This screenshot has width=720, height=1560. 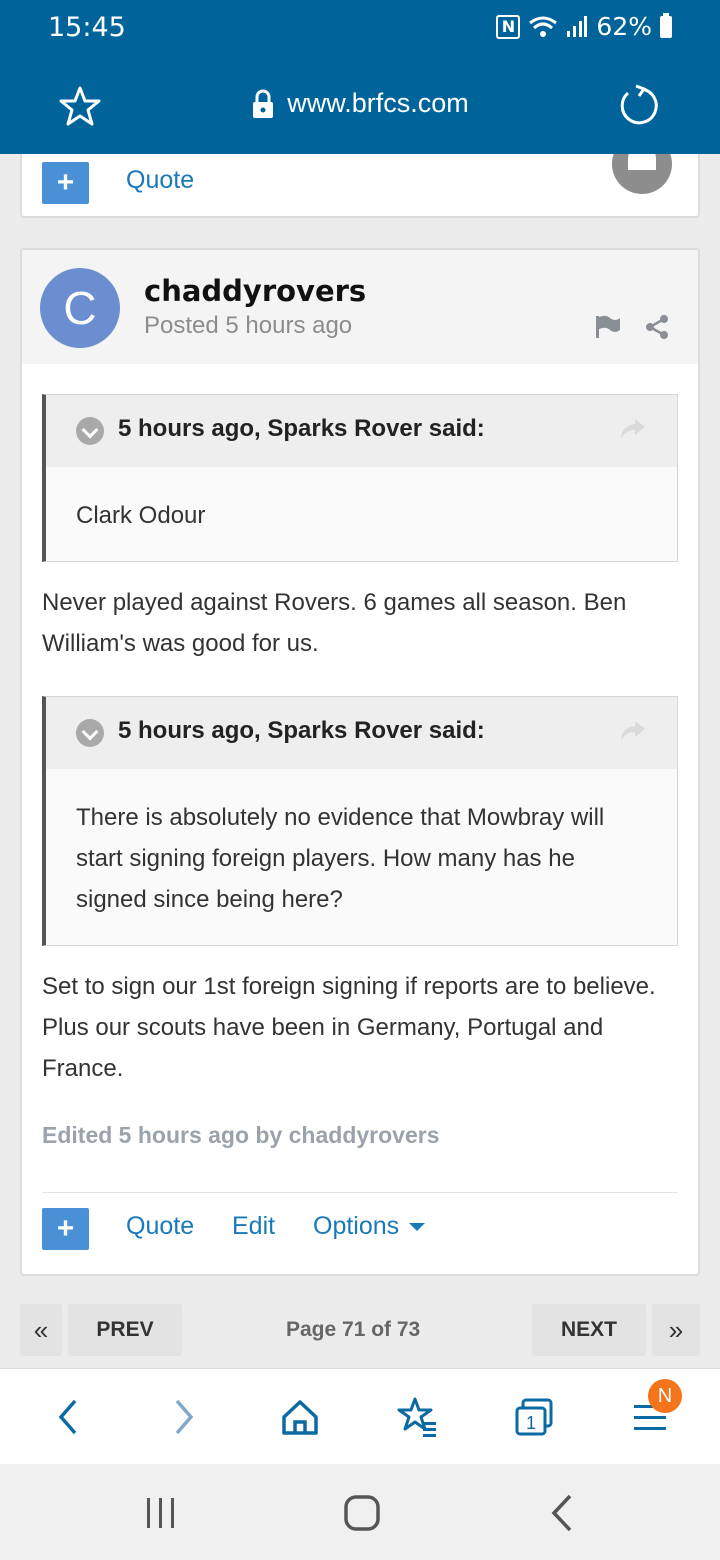 What do you see at coordinates (665, 1396) in the screenshot?
I see `notification-badge: N` at bounding box center [665, 1396].